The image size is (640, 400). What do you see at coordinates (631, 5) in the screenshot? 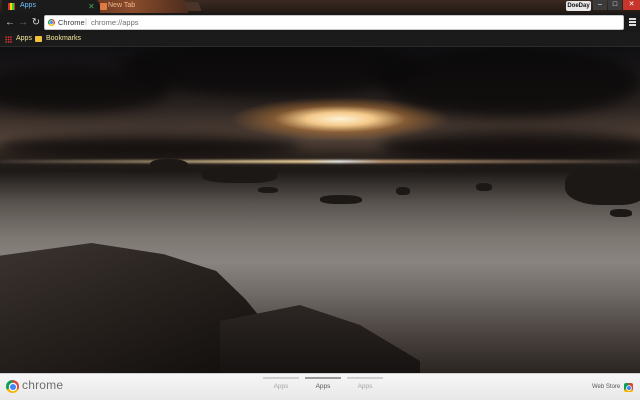
I see `close-window-button: ✕` at bounding box center [631, 5].